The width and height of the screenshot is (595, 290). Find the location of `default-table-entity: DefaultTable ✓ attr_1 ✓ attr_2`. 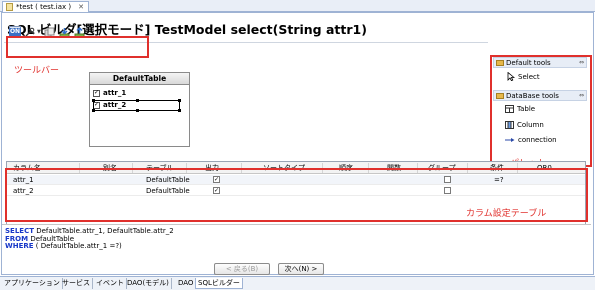

default-table-entity: DefaultTable ✓ attr_1 ✓ attr_2 is located at coordinates (139, 109).